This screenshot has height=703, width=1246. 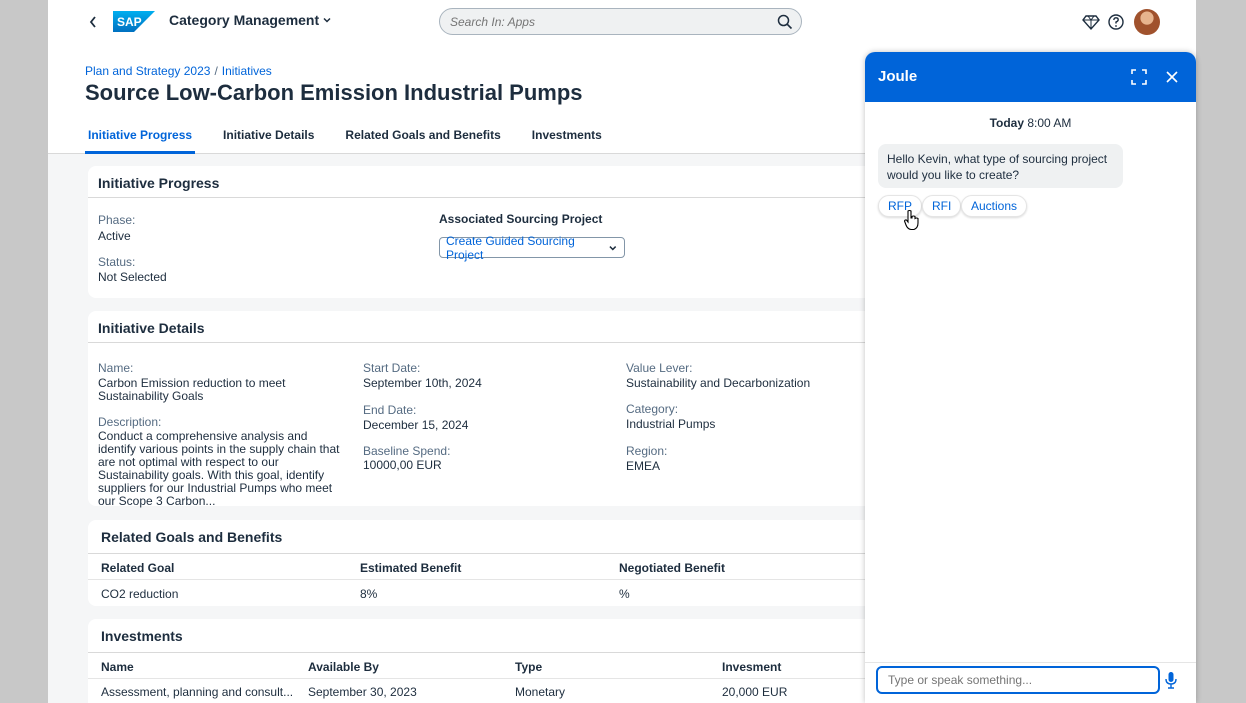 What do you see at coordinates (911, 220) in the screenshot?
I see `hand-pointer-icon` at bounding box center [911, 220].